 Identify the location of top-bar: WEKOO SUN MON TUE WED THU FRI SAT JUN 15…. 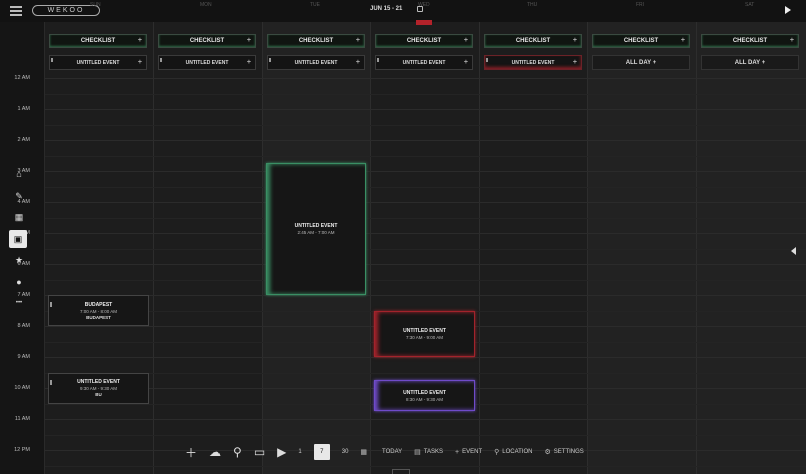
(403, 11).